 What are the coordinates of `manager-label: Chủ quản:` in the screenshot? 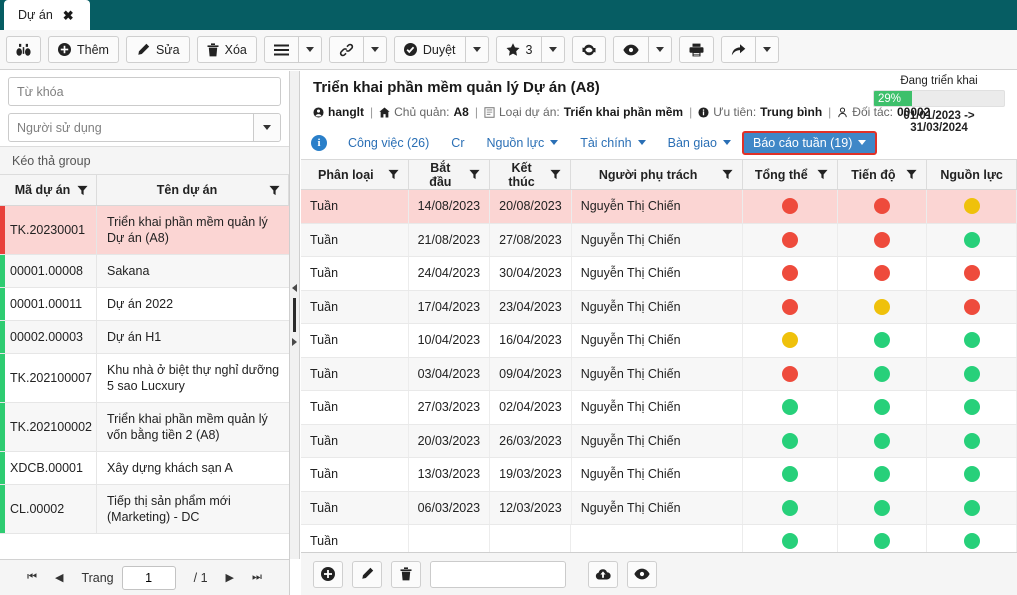 It's located at (422, 112).